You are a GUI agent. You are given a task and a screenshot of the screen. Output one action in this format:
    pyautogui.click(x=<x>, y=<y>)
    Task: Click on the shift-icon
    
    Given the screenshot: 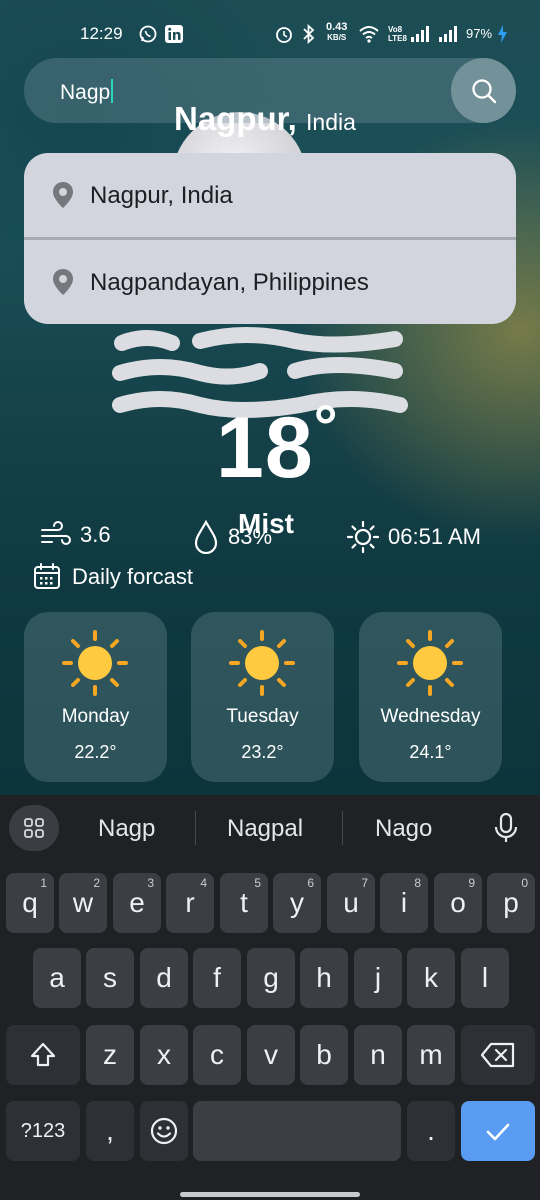 What is the action you would take?
    pyautogui.click(x=43, y=1054)
    